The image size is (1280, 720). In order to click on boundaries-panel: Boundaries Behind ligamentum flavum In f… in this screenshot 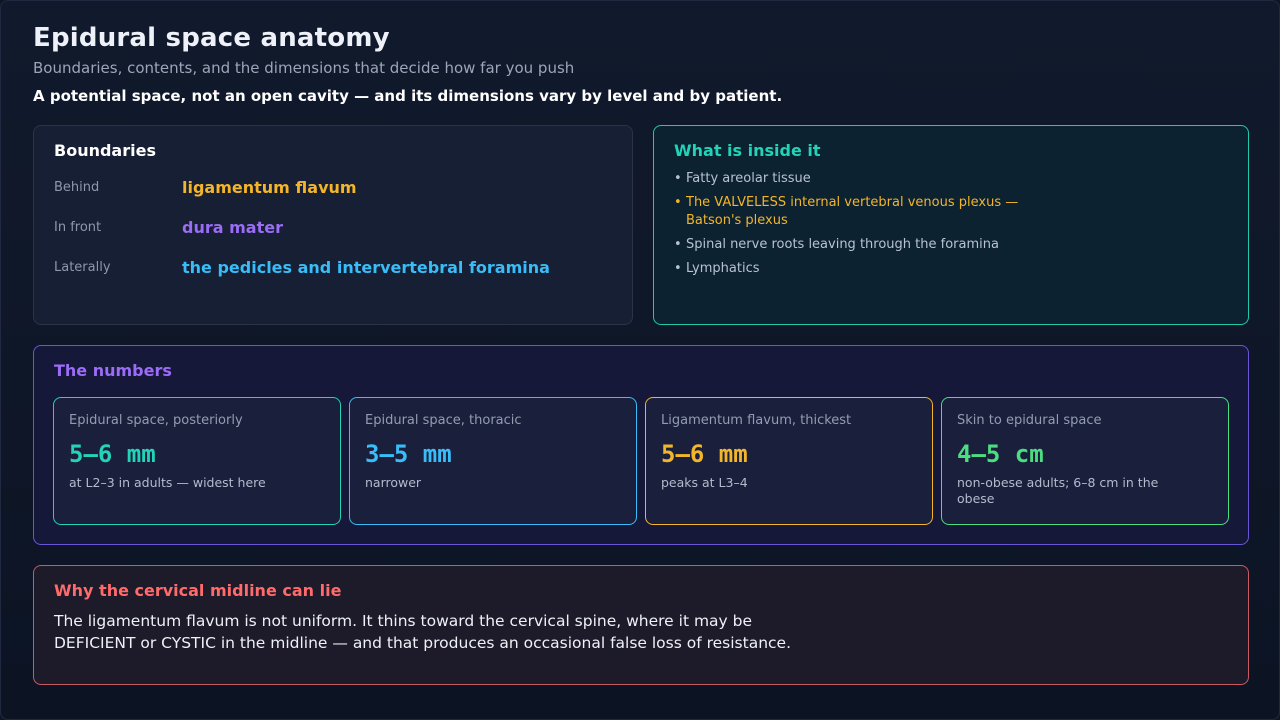, I will do `click(333, 225)`.